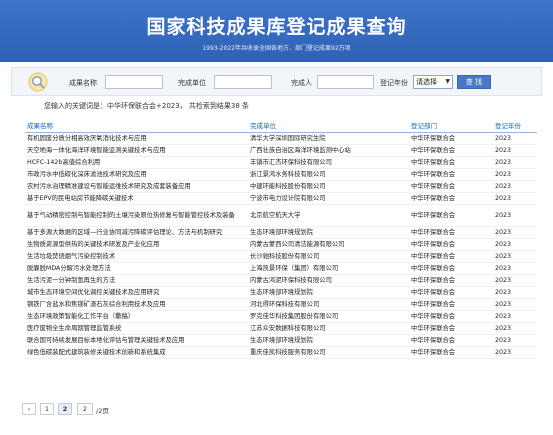 The width and height of the screenshot is (553, 435). Describe the element at coordinates (136, 244) in the screenshot. I see `cell-name: 生物质资源型供热的关键技术研发及产业化应用` at that location.